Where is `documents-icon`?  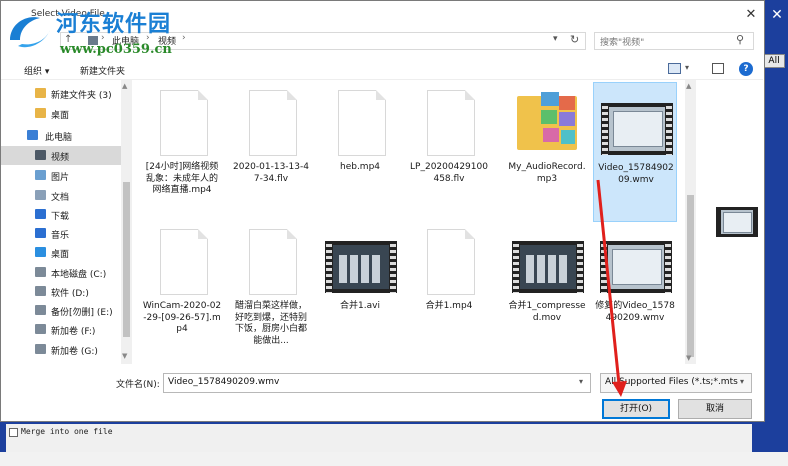 documents-icon is located at coordinates (40, 195).